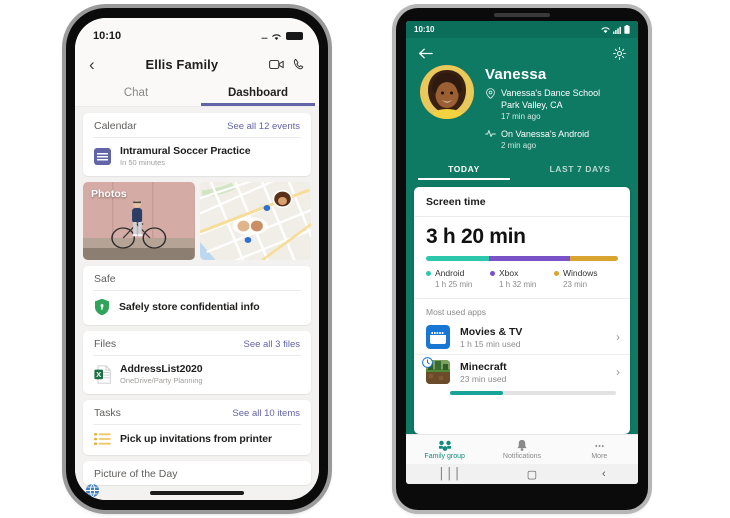 Image resolution: width=730 pixels, height=518 pixels. What do you see at coordinates (450, 273) in the screenshot?
I see `legend-label-android: Android` at bounding box center [450, 273].